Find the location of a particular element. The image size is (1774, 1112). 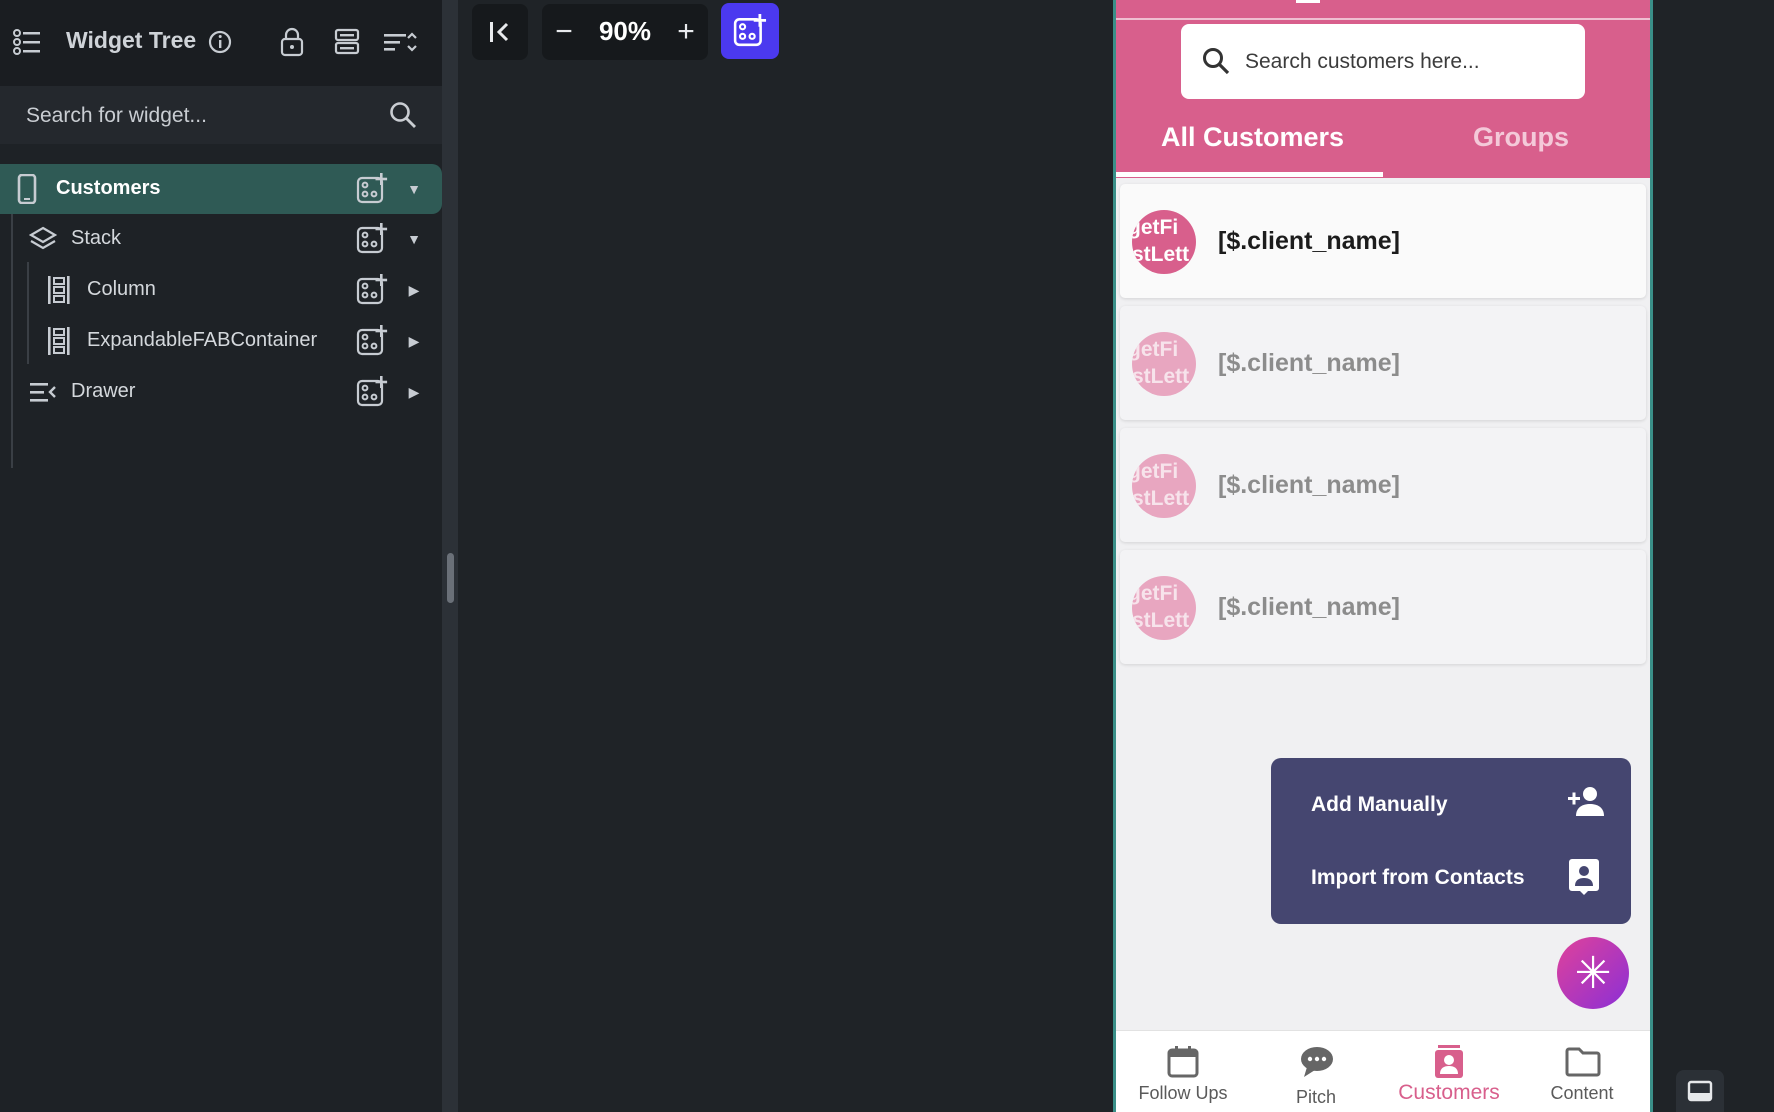

zoom-in-button: + is located at coordinates (686, 32).